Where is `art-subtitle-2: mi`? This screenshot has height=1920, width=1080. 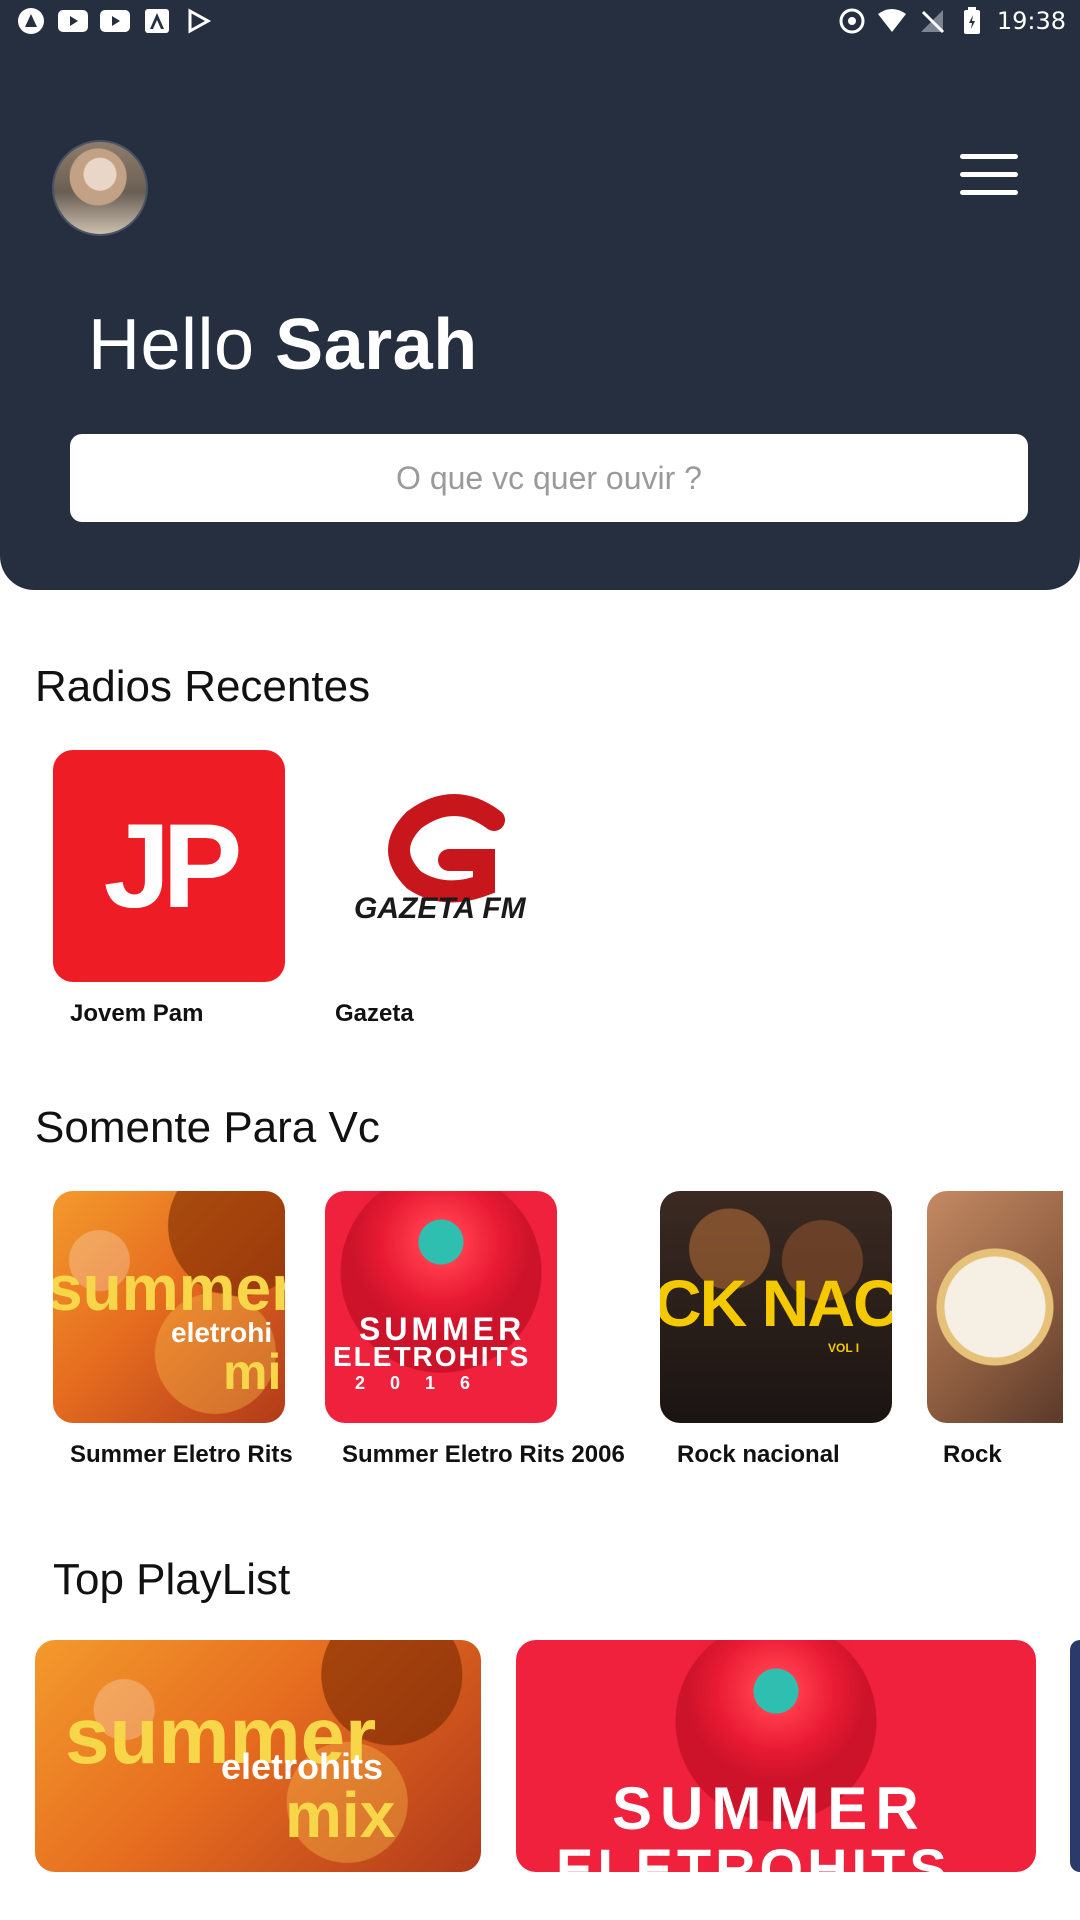
art-subtitle-2: mi is located at coordinates (252, 1372).